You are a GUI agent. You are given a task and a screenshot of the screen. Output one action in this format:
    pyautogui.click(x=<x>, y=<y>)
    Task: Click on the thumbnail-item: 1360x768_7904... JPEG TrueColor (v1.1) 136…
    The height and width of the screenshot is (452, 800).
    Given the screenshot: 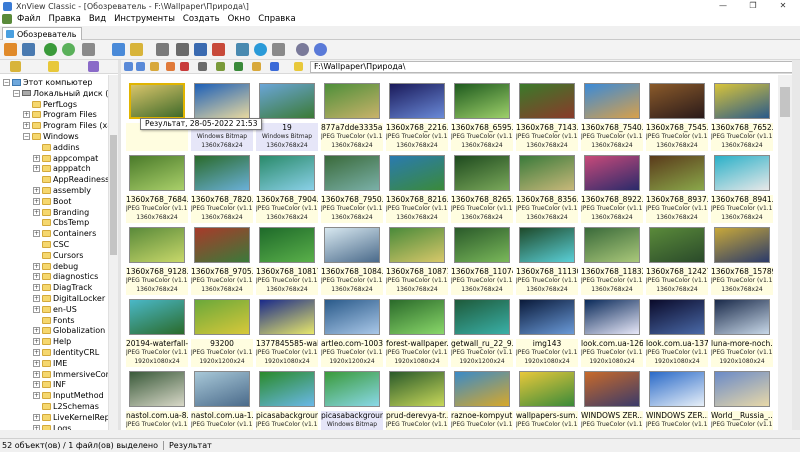 What is the action you would take?
    pyautogui.click(x=287, y=188)
    